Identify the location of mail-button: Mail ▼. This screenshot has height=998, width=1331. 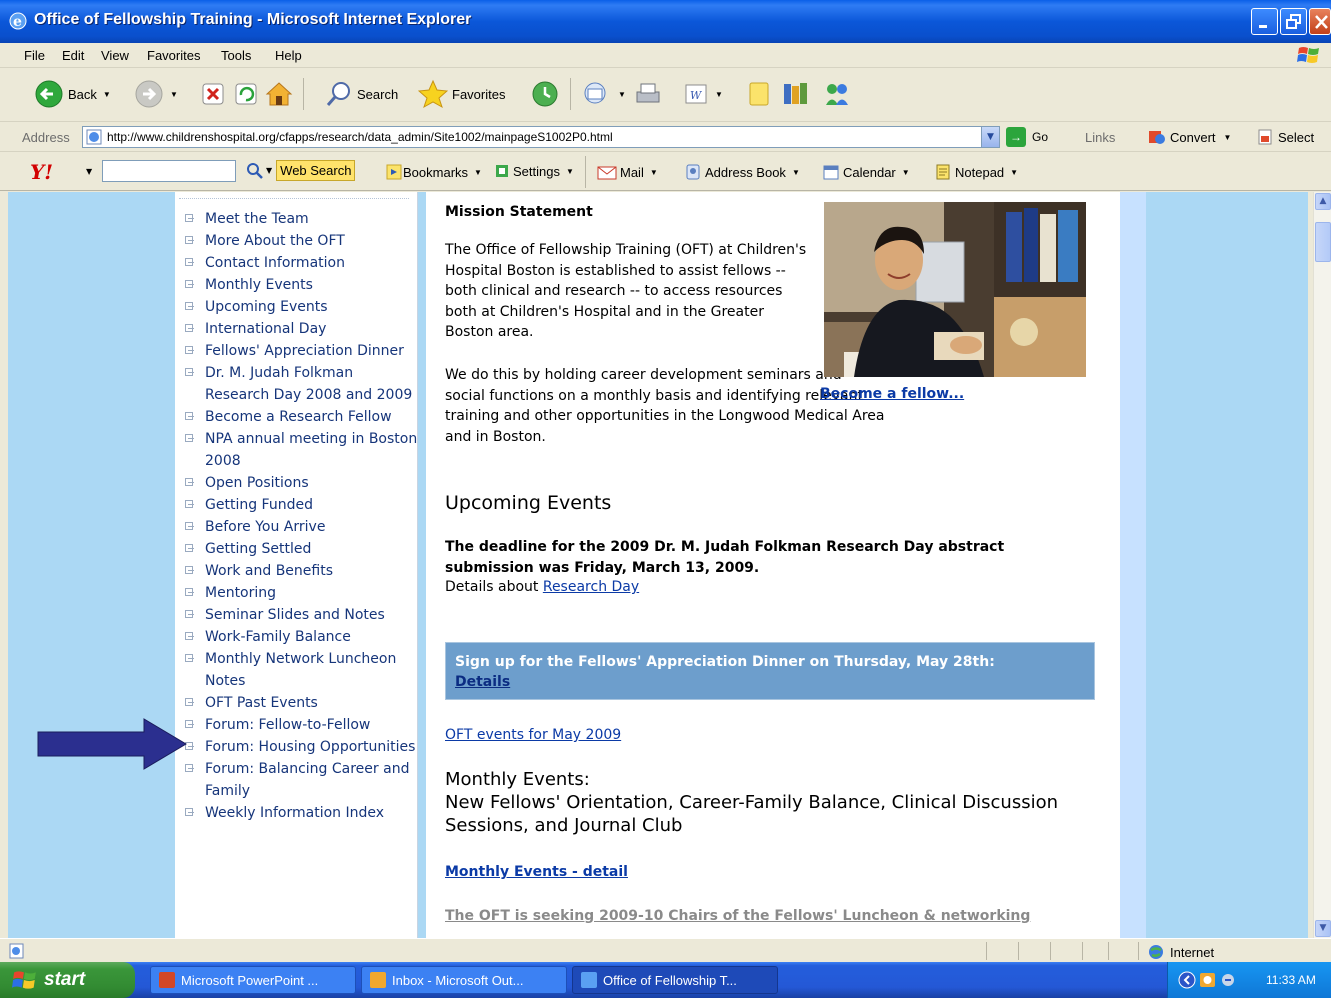
(627, 172).